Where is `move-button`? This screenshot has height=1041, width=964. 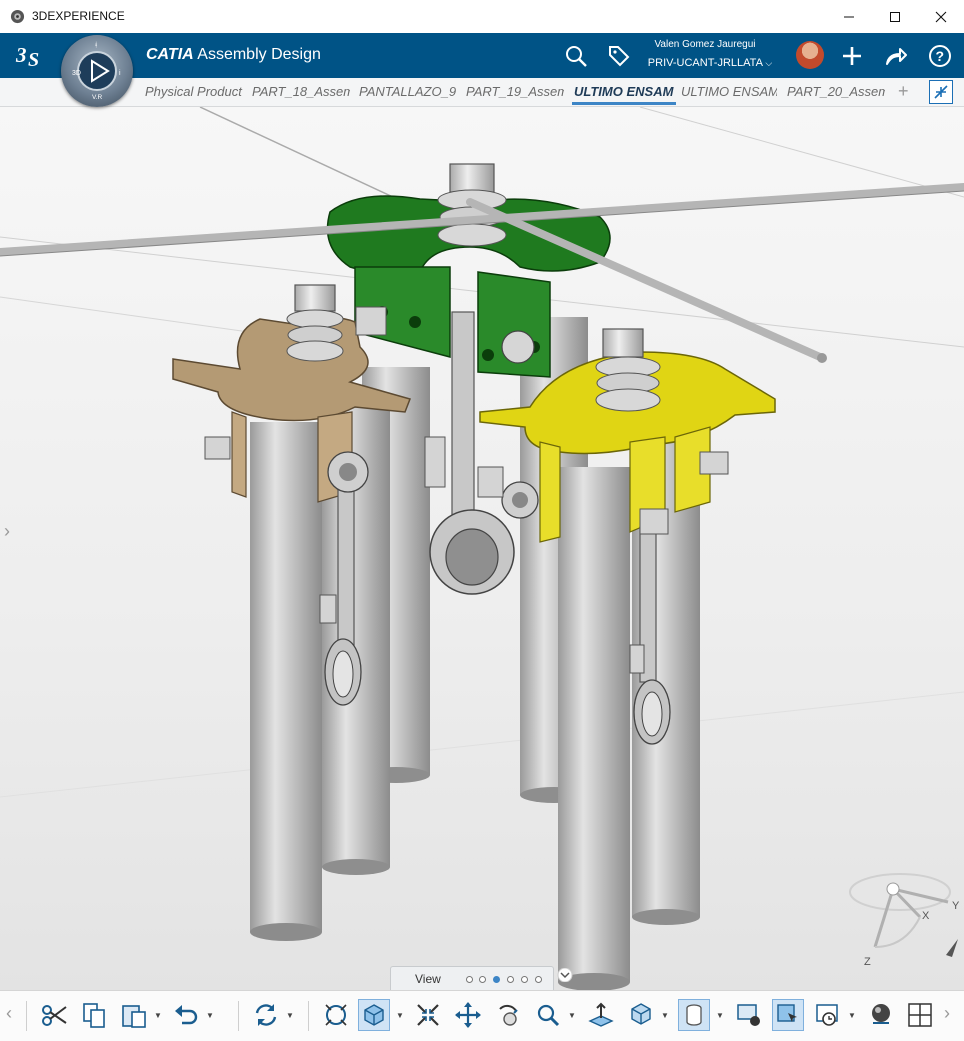
move-button is located at coordinates (468, 1015).